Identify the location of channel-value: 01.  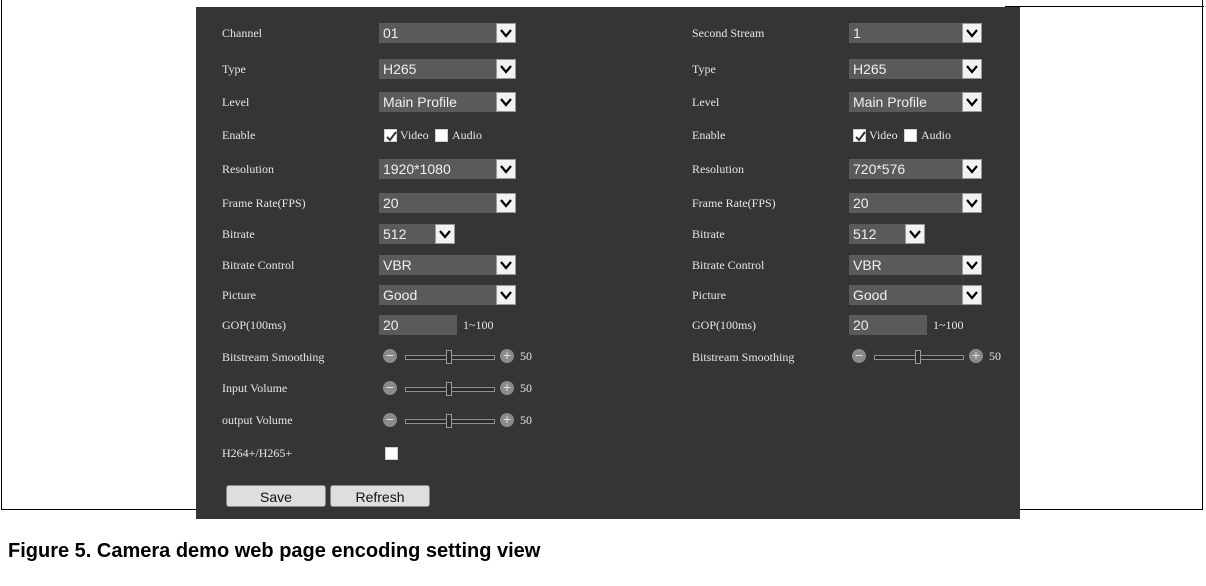
(391, 33).